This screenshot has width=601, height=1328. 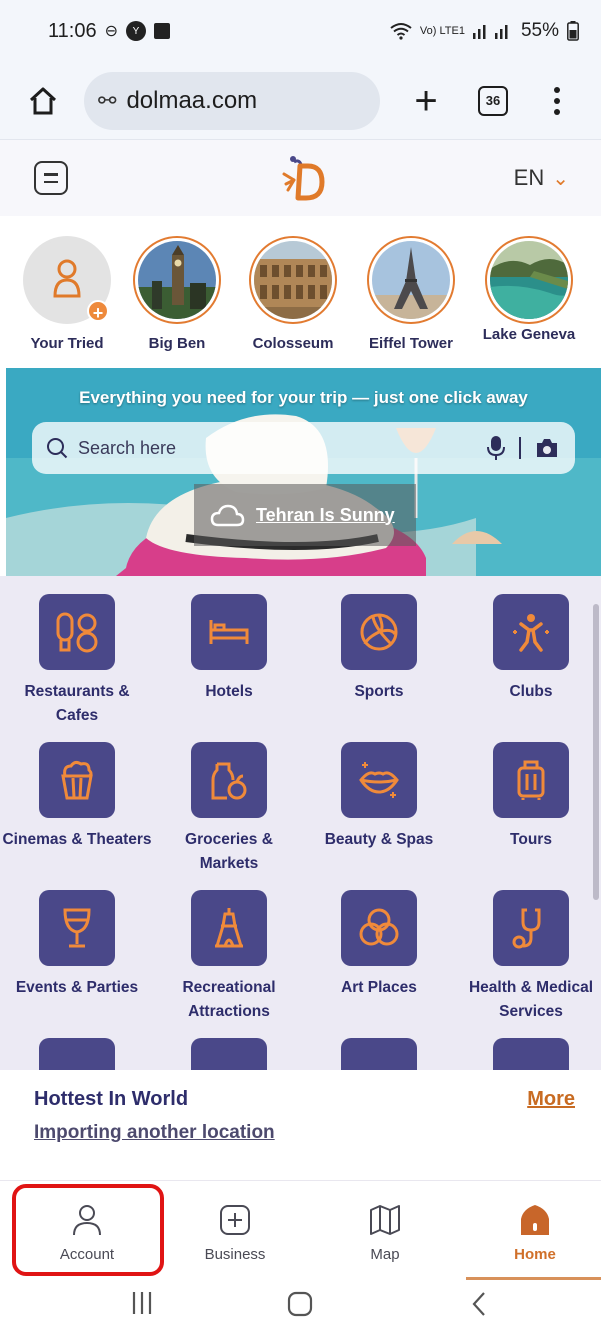 I want to click on search-input, so click(x=282, y=448).